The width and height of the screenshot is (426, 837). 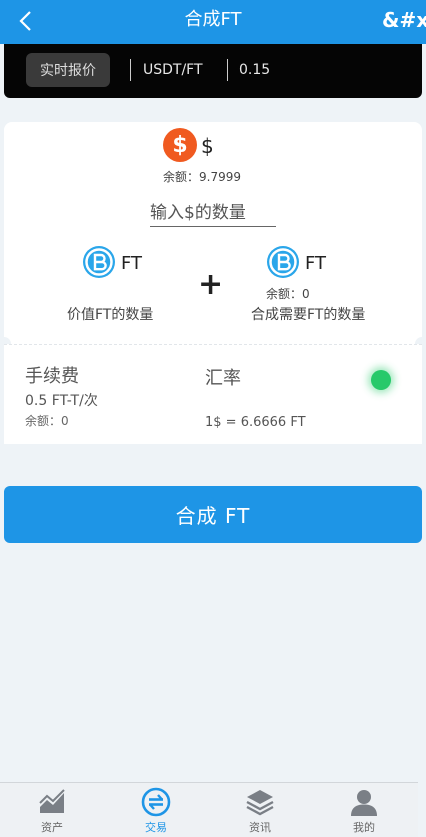 What do you see at coordinates (364, 803) in the screenshot?
I see `user-icon` at bounding box center [364, 803].